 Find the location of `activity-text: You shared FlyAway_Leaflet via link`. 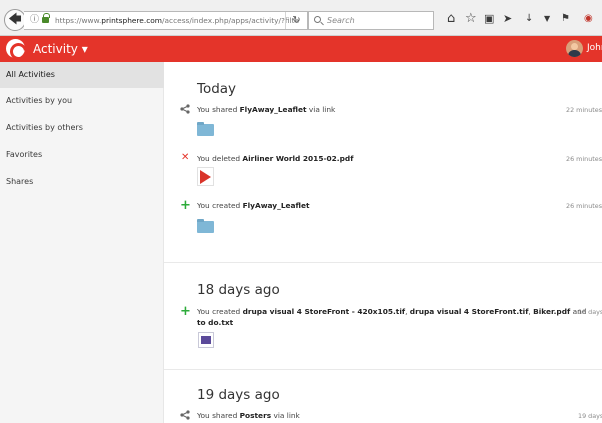

activity-text: You shared FlyAway_Leaflet via link is located at coordinates (266, 109).